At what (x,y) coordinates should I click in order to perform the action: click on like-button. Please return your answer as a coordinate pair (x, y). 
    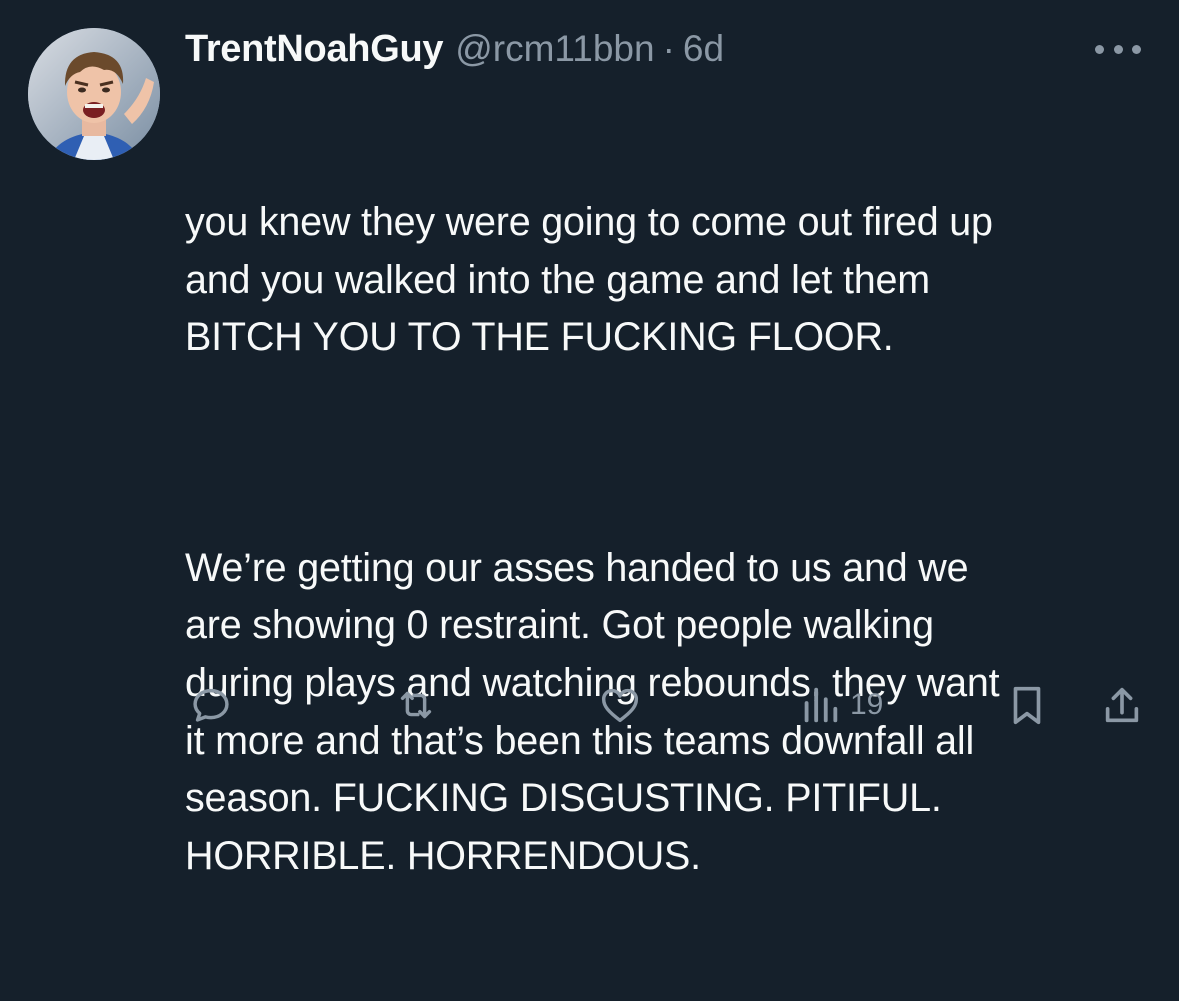
    Looking at the image, I should click on (620, 705).